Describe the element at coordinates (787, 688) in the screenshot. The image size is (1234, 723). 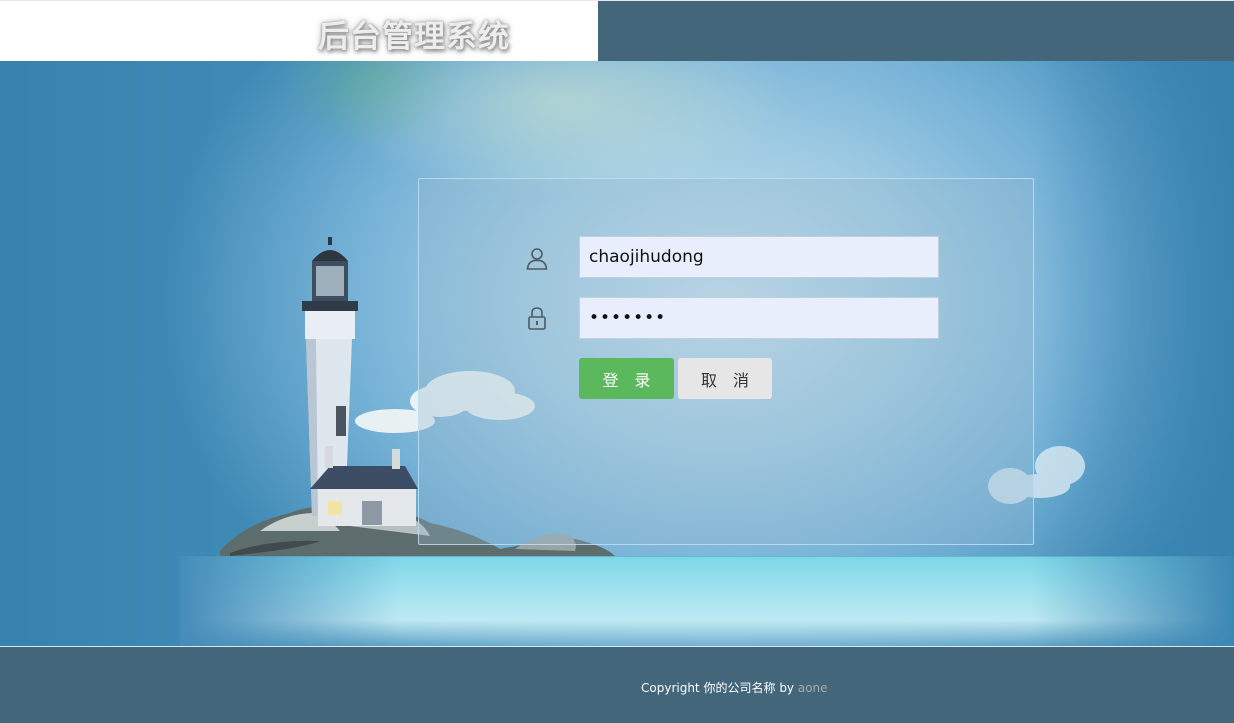
I see `by-label: by` at that location.